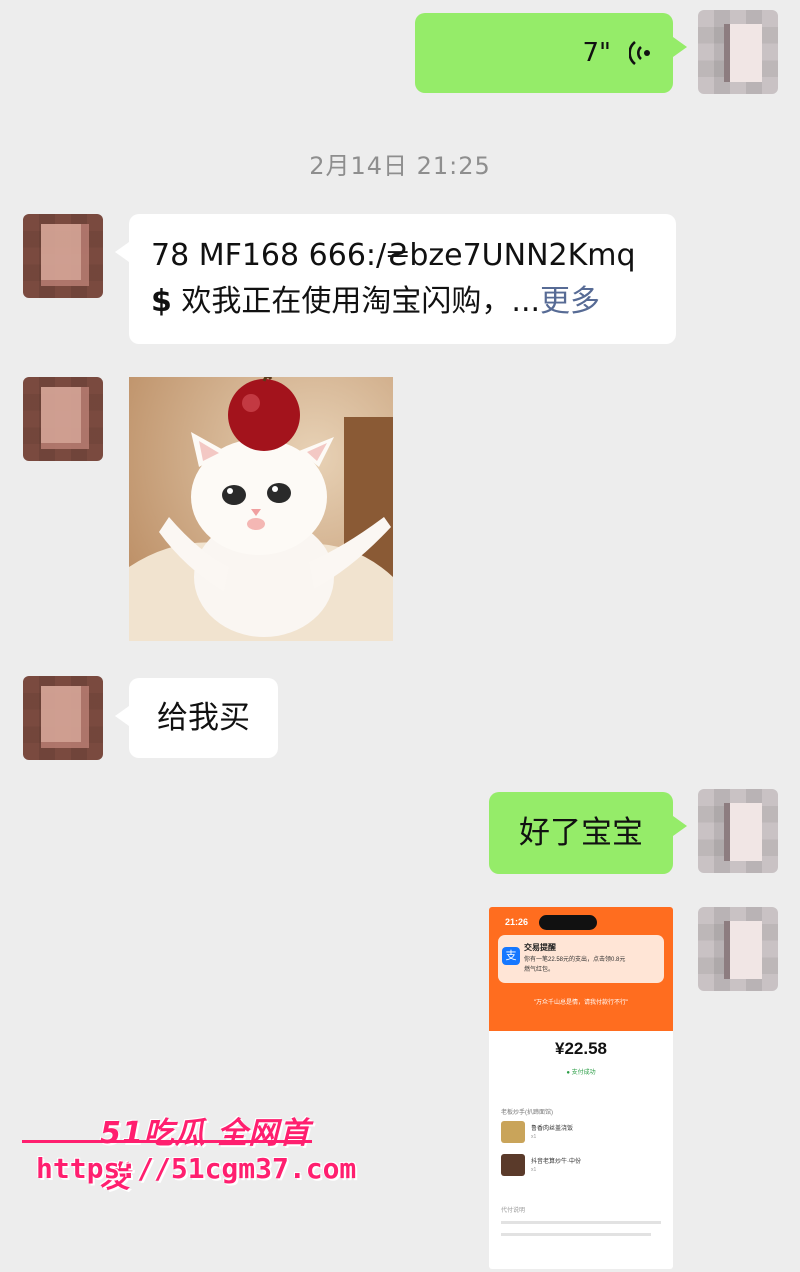 This screenshot has height=1272, width=800. What do you see at coordinates (581, 1073) in the screenshot?
I see `payment-status: ● 支付成功` at bounding box center [581, 1073].